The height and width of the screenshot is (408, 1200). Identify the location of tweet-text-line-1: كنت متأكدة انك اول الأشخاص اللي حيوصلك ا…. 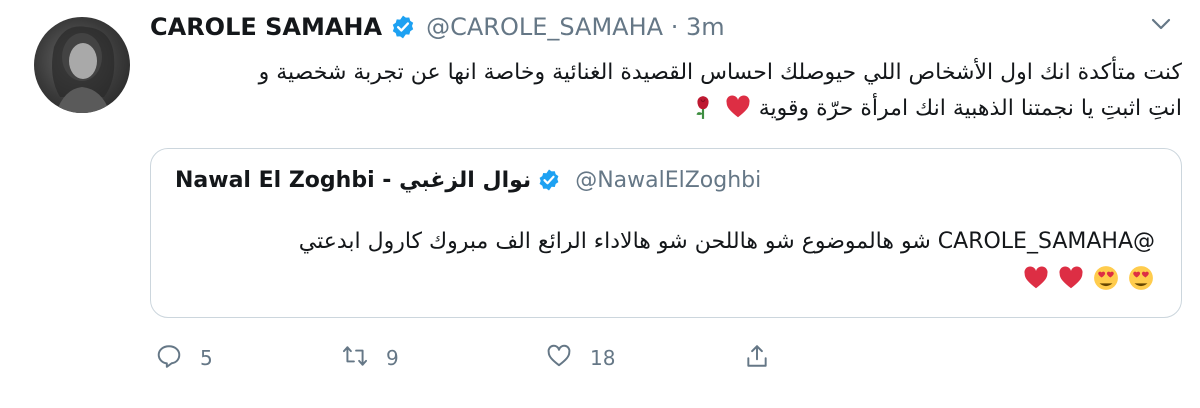
(720, 72).